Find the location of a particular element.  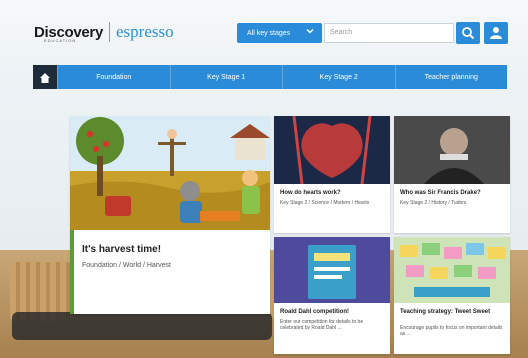

featured-card-title: It's harvest time! is located at coordinates (122, 249).